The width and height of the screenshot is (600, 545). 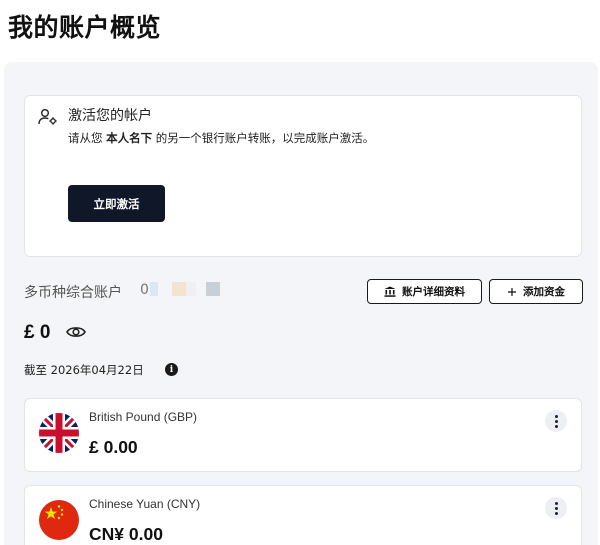 What do you see at coordinates (221, 138) in the screenshot?
I see `activation-description: 请从您 本人名下 的另一个银行账户转账，以完成账户激活。` at bounding box center [221, 138].